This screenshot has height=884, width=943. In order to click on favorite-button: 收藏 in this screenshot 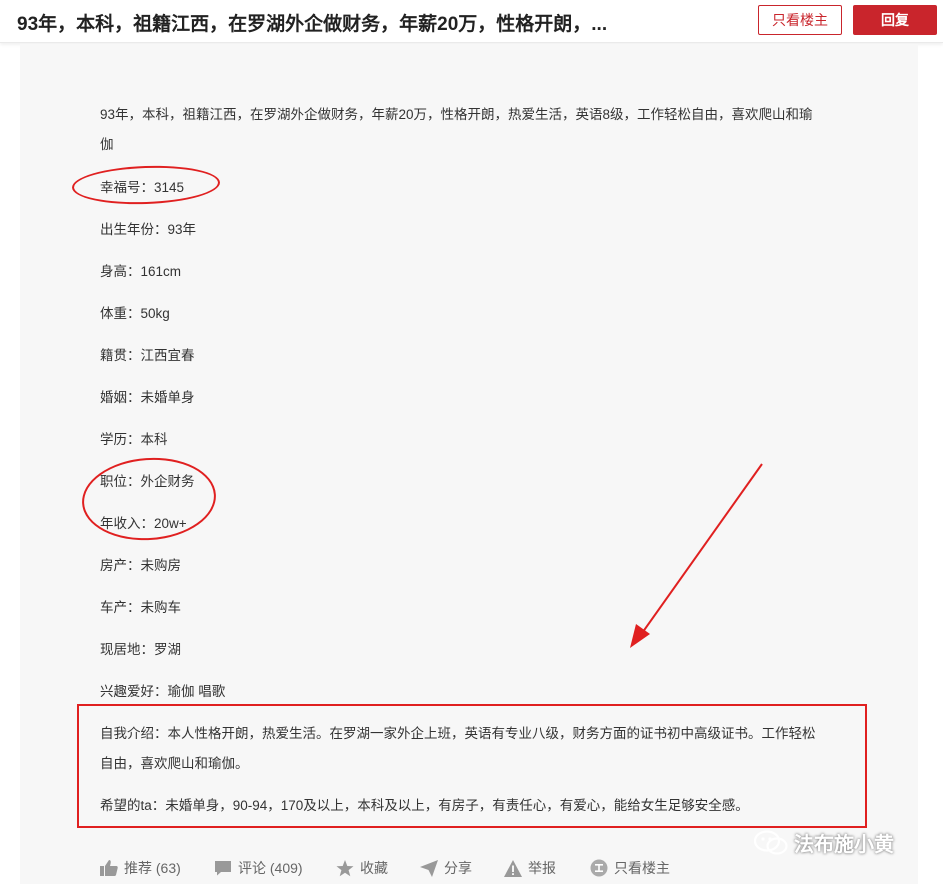, I will do `click(362, 868)`.